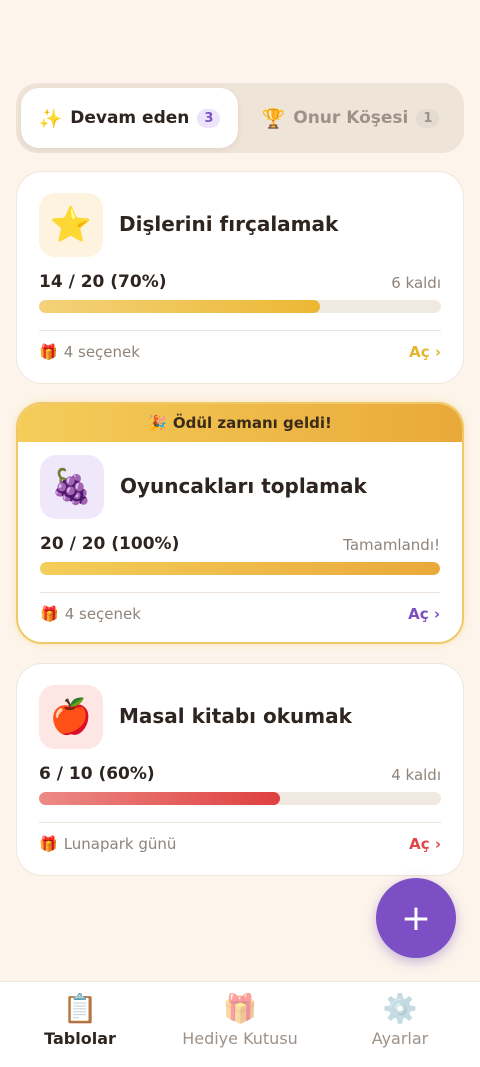 The height and width of the screenshot is (1067, 480). Describe the element at coordinates (80, 1008) in the screenshot. I see `clipboard-icon: 📋` at that location.